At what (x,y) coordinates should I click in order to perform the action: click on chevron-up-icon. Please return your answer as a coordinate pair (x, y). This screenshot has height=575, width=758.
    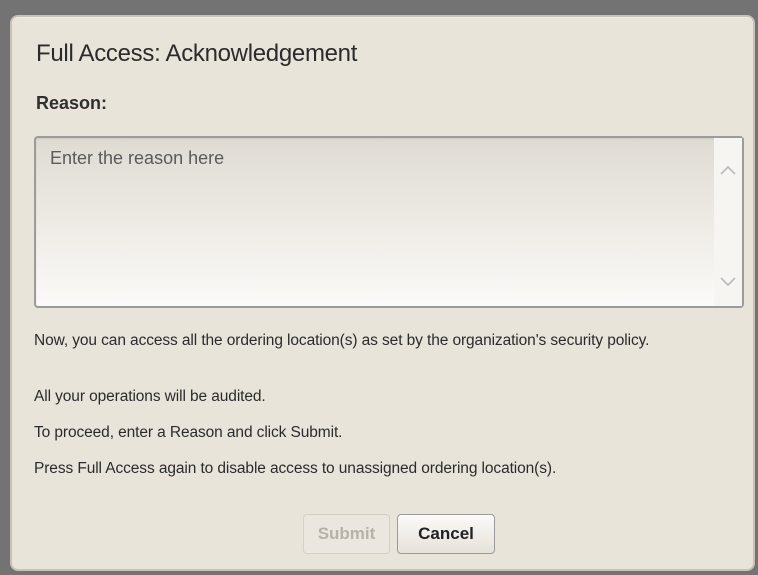
    Looking at the image, I should click on (728, 170).